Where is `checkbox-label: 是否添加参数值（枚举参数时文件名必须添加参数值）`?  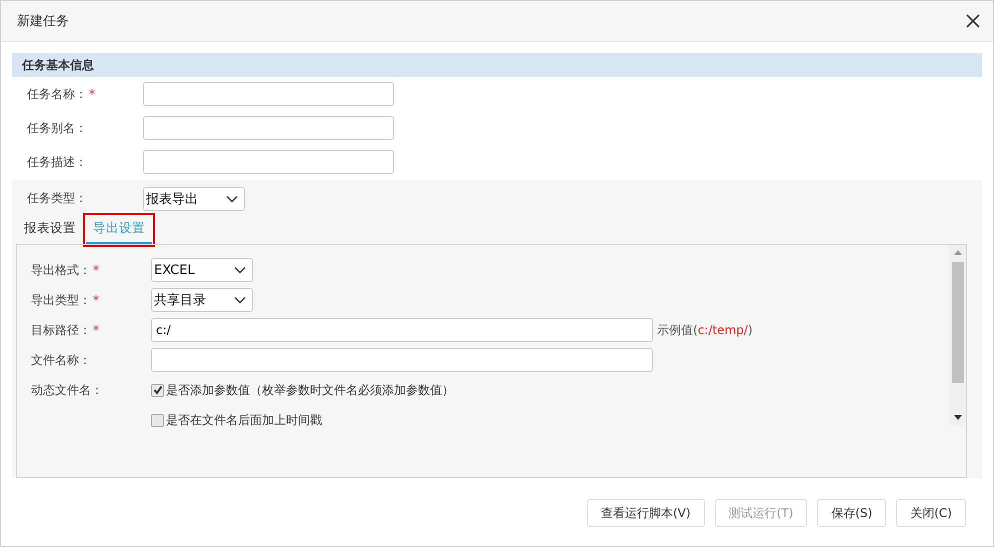
checkbox-label: 是否添加参数值（枚举参数时文件名必须添加参数值） is located at coordinates (310, 390).